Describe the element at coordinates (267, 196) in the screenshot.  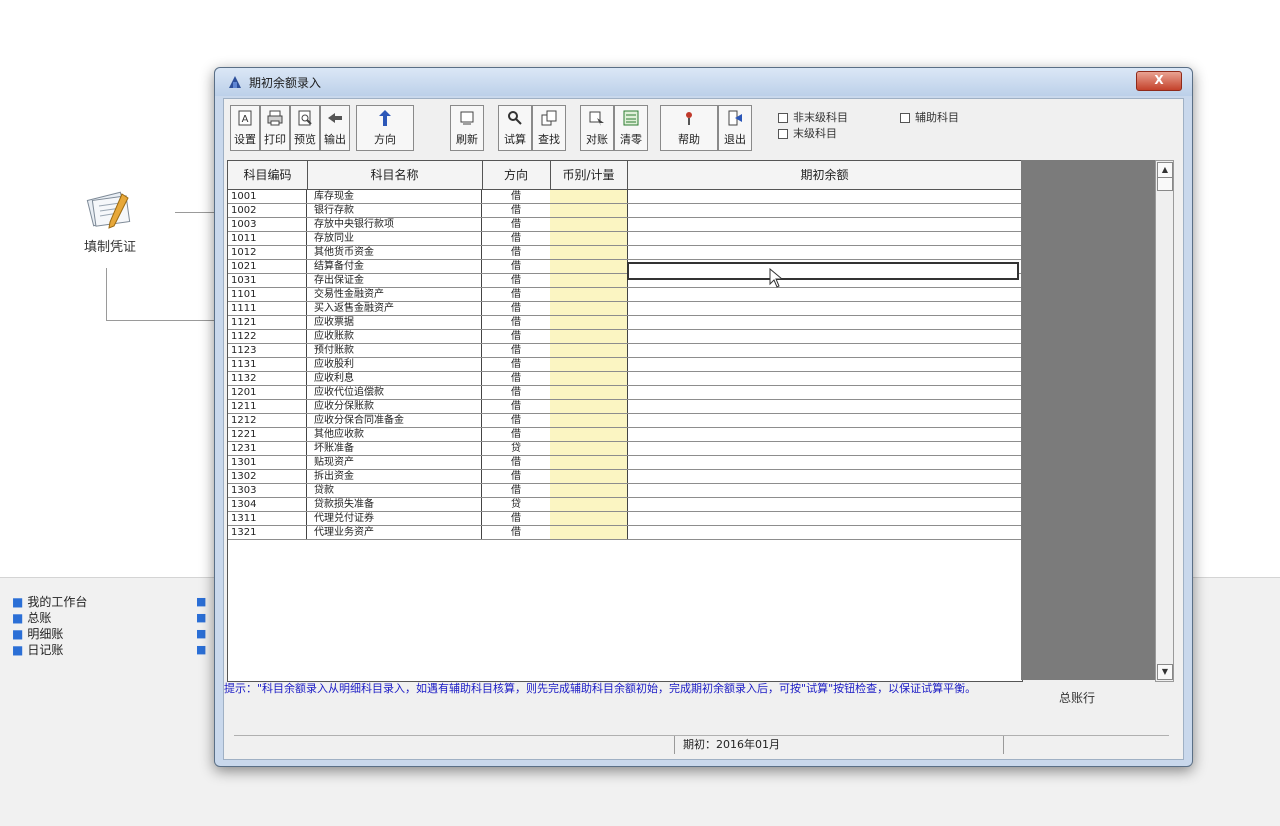
I see `account-code-cell: 1001` at that location.